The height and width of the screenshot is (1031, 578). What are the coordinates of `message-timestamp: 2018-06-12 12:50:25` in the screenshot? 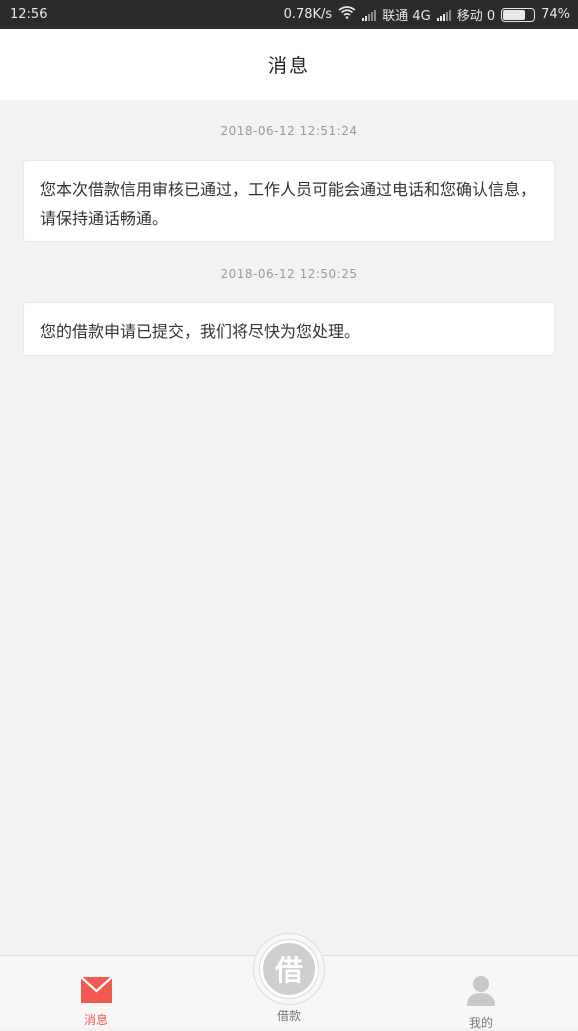 It's located at (289, 274).